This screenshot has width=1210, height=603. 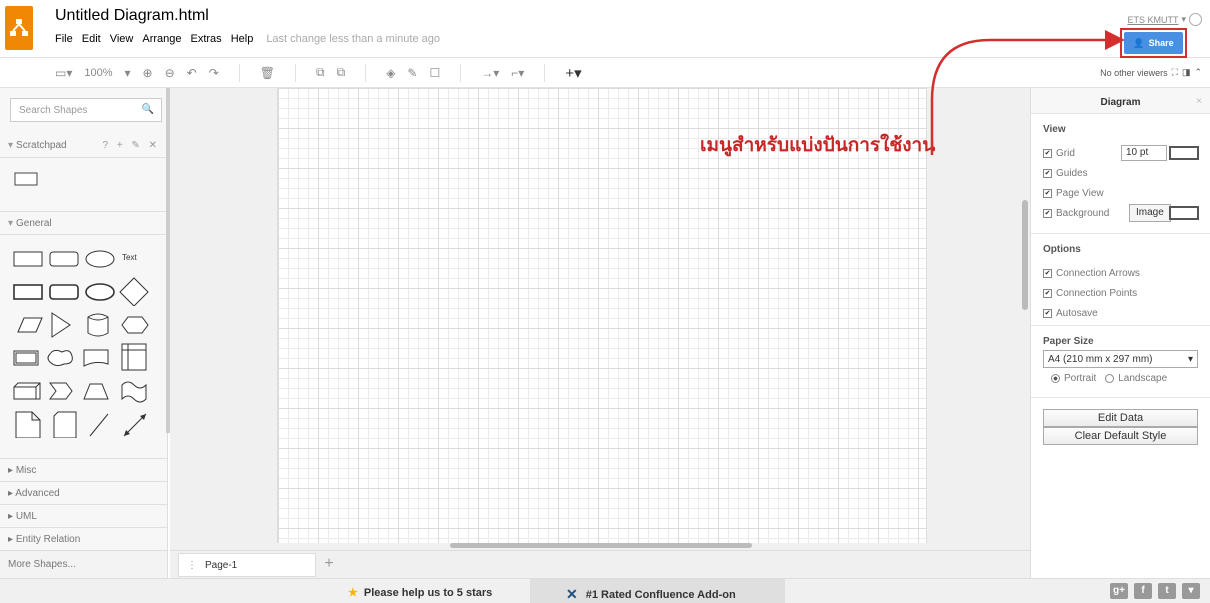 What do you see at coordinates (1120, 436) in the screenshot?
I see `clear-default-style-button: Clear Default Style` at bounding box center [1120, 436].